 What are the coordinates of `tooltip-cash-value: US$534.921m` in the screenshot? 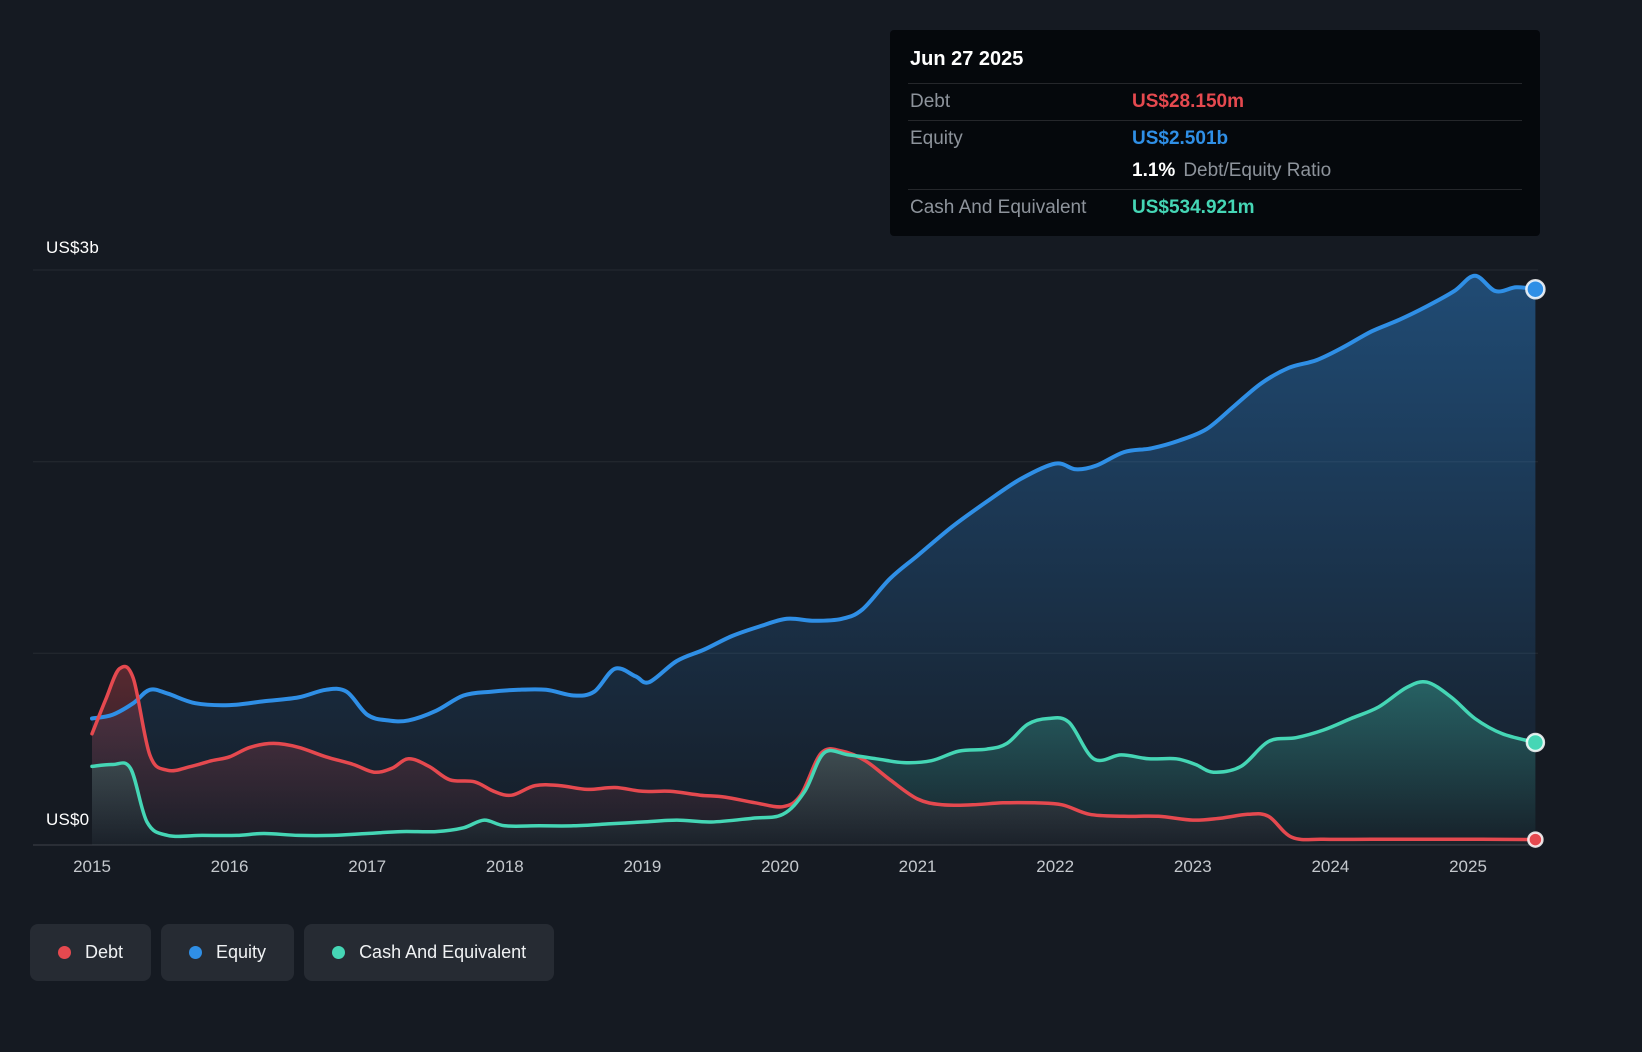 It's located at (1193, 207).